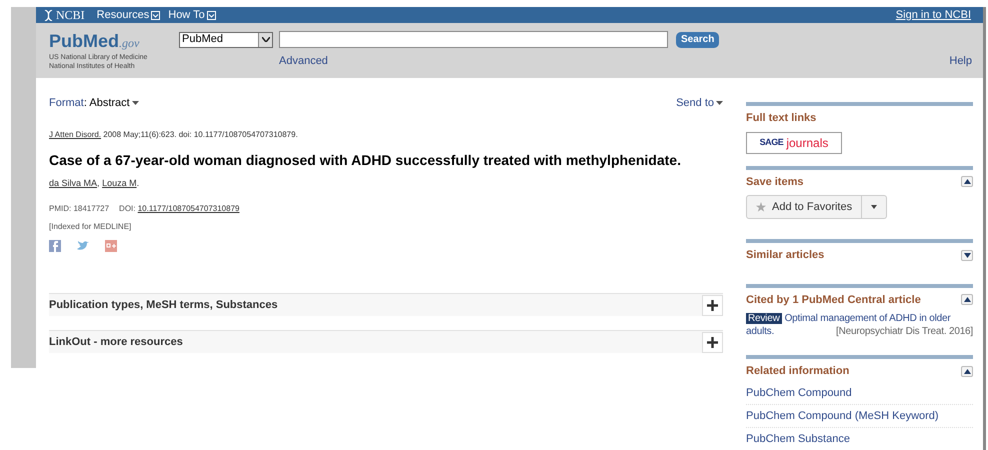  Describe the element at coordinates (761, 207) in the screenshot. I see `star-icon` at that location.